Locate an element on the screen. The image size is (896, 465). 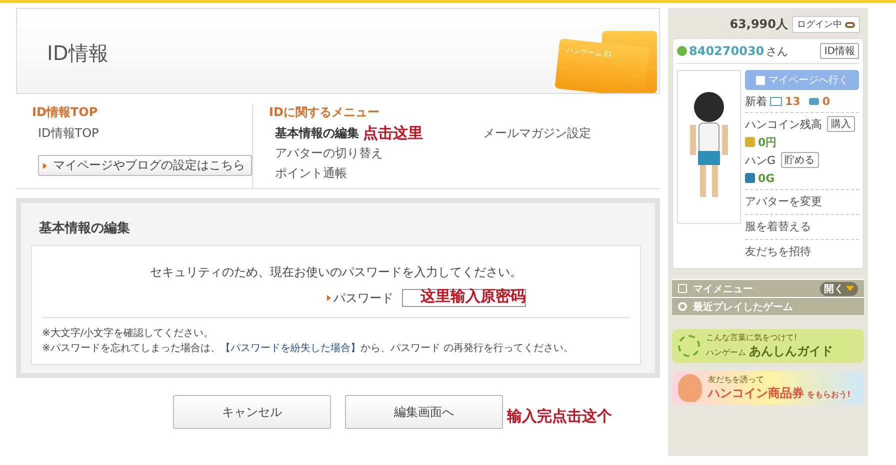
note-text: ※パスワードを忘れてしまった場合は、【パスワードを紛失した場合】から、パスワード の再発行を行ってください。 is located at coordinates (308, 349).